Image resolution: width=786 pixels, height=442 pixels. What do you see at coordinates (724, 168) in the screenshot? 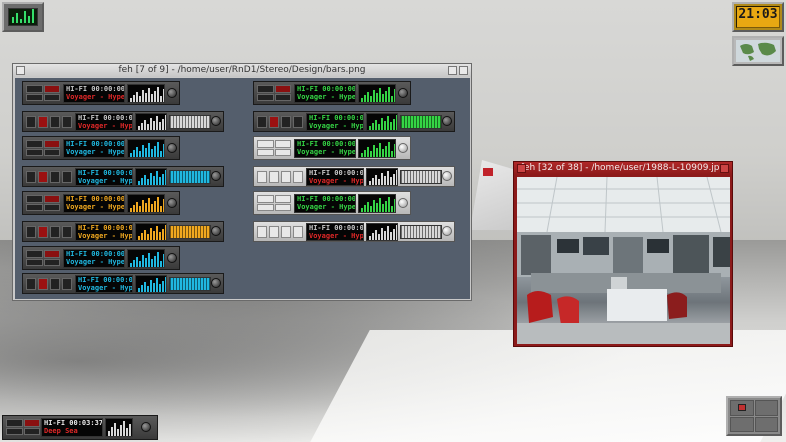
I see `maximize-button` at bounding box center [724, 168].